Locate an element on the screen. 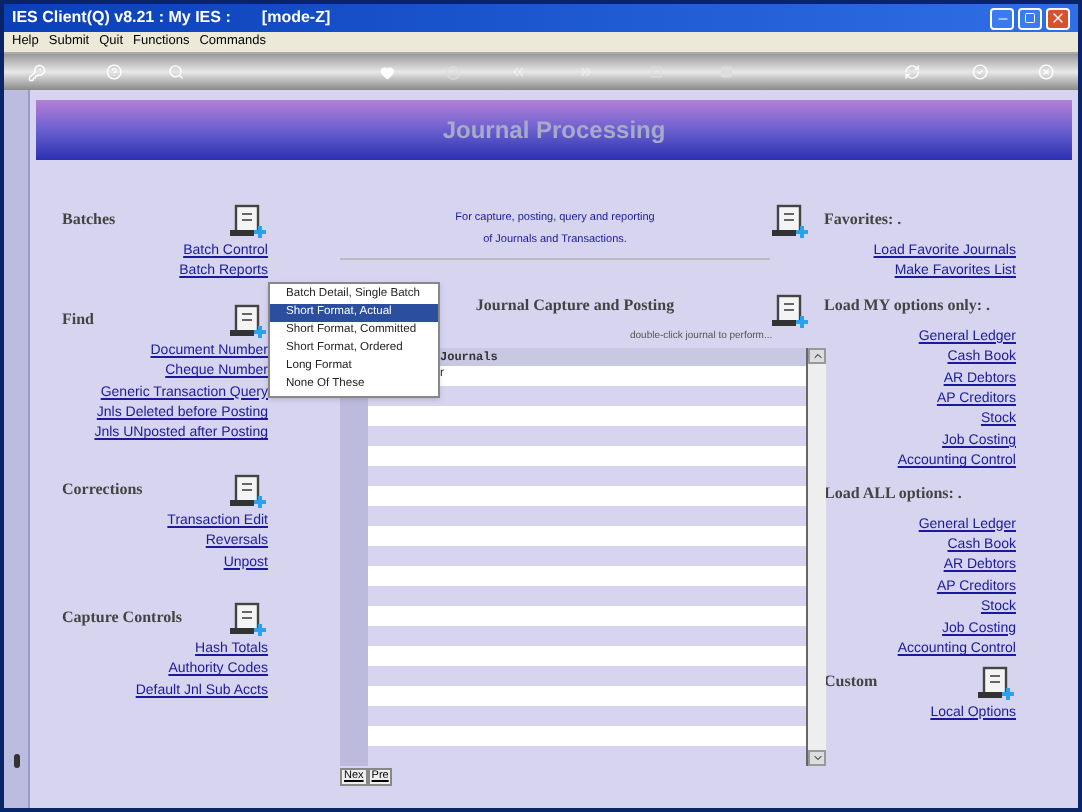  previous-icon is located at coordinates (518, 72).